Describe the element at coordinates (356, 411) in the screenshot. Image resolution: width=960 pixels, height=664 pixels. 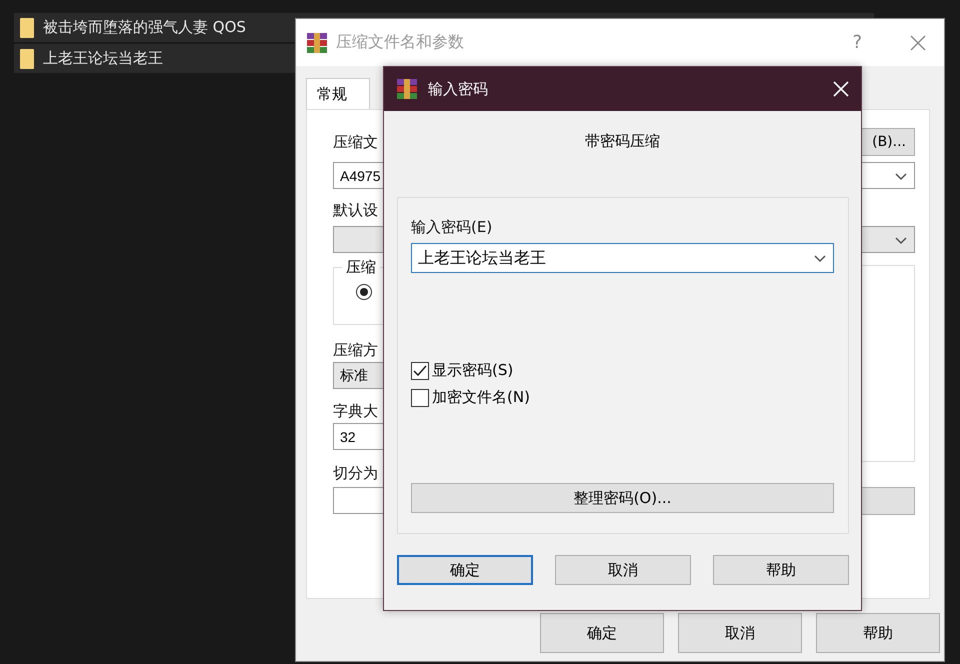
I see `field-label: 字典大` at that location.